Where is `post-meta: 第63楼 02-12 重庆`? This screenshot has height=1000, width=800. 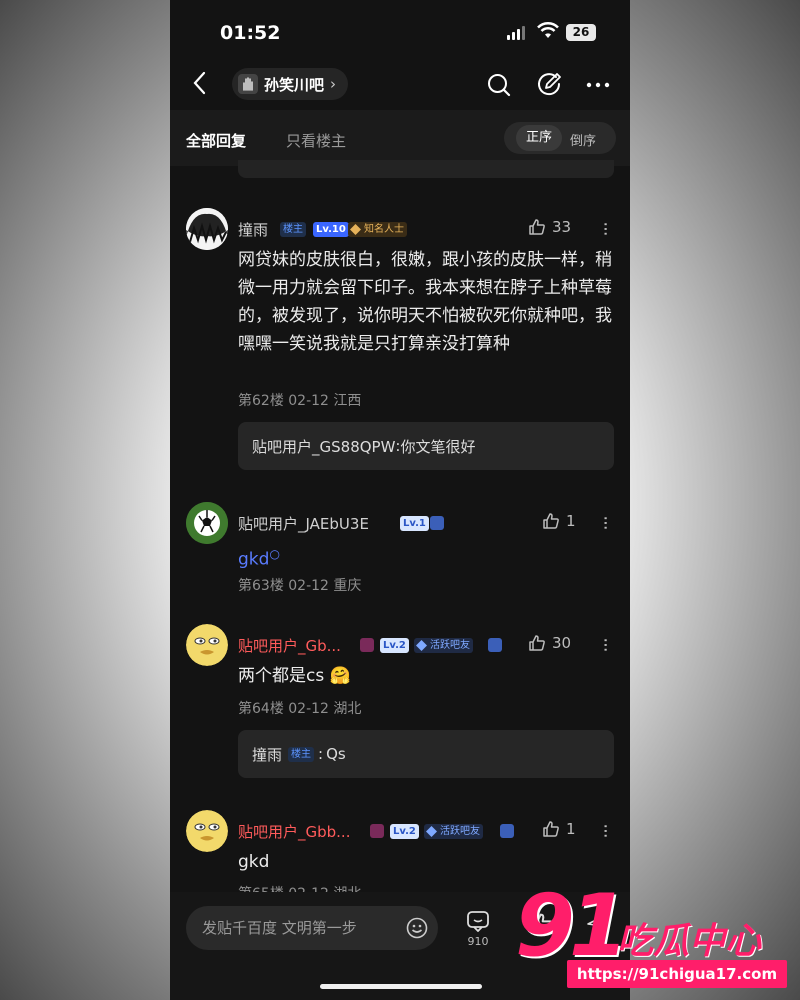
post-meta: 第63楼 02-12 重庆 is located at coordinates (300, 586).